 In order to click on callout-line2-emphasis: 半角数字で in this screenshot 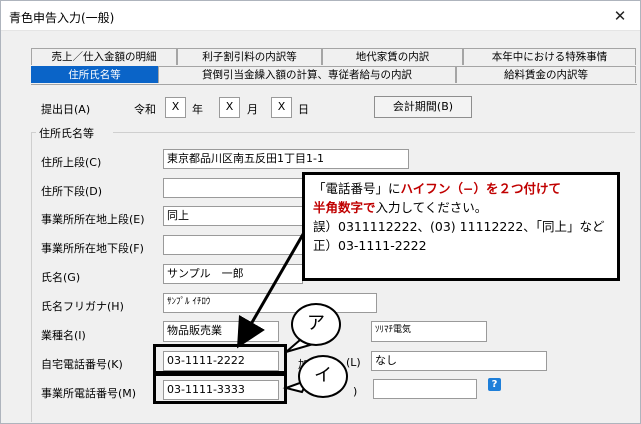, I will do `click(344, 207)`.